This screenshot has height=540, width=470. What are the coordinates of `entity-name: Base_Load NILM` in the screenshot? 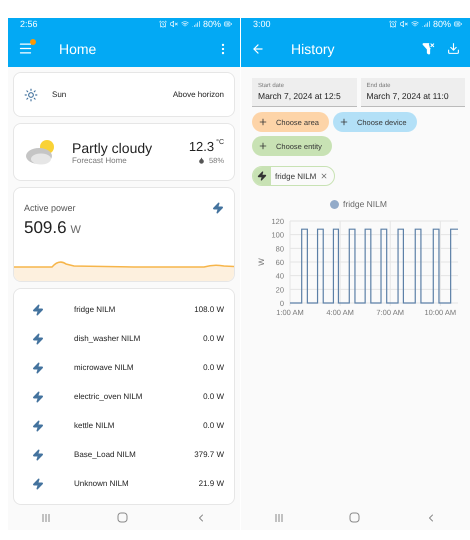 It's located at (105, 454).